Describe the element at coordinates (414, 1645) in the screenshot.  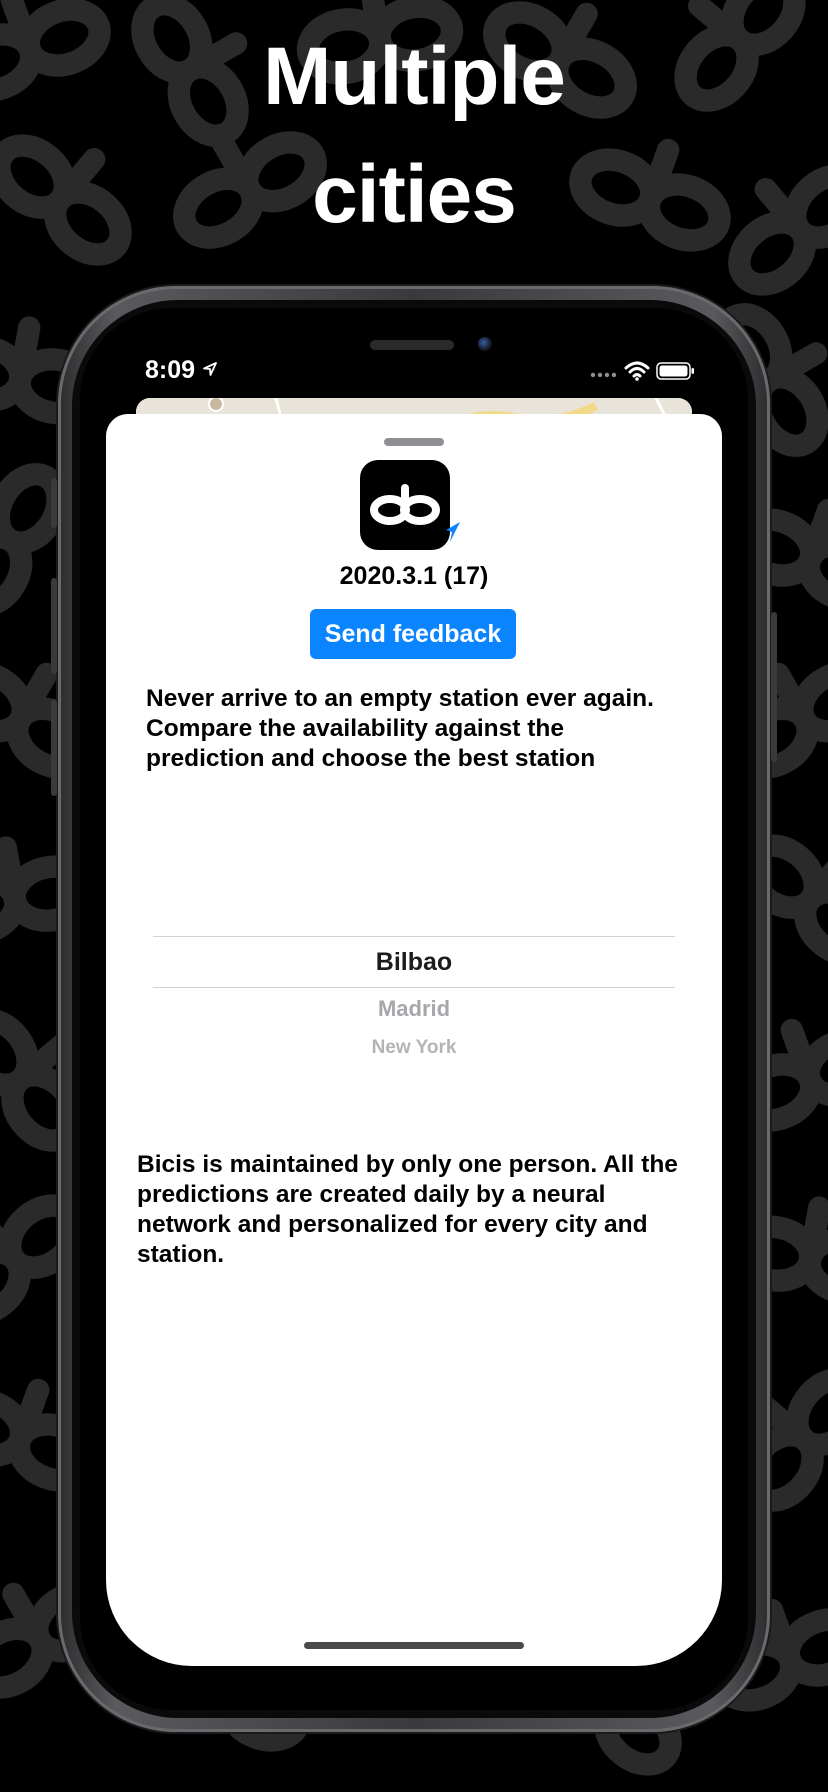
I see `home-indicator` at that location.